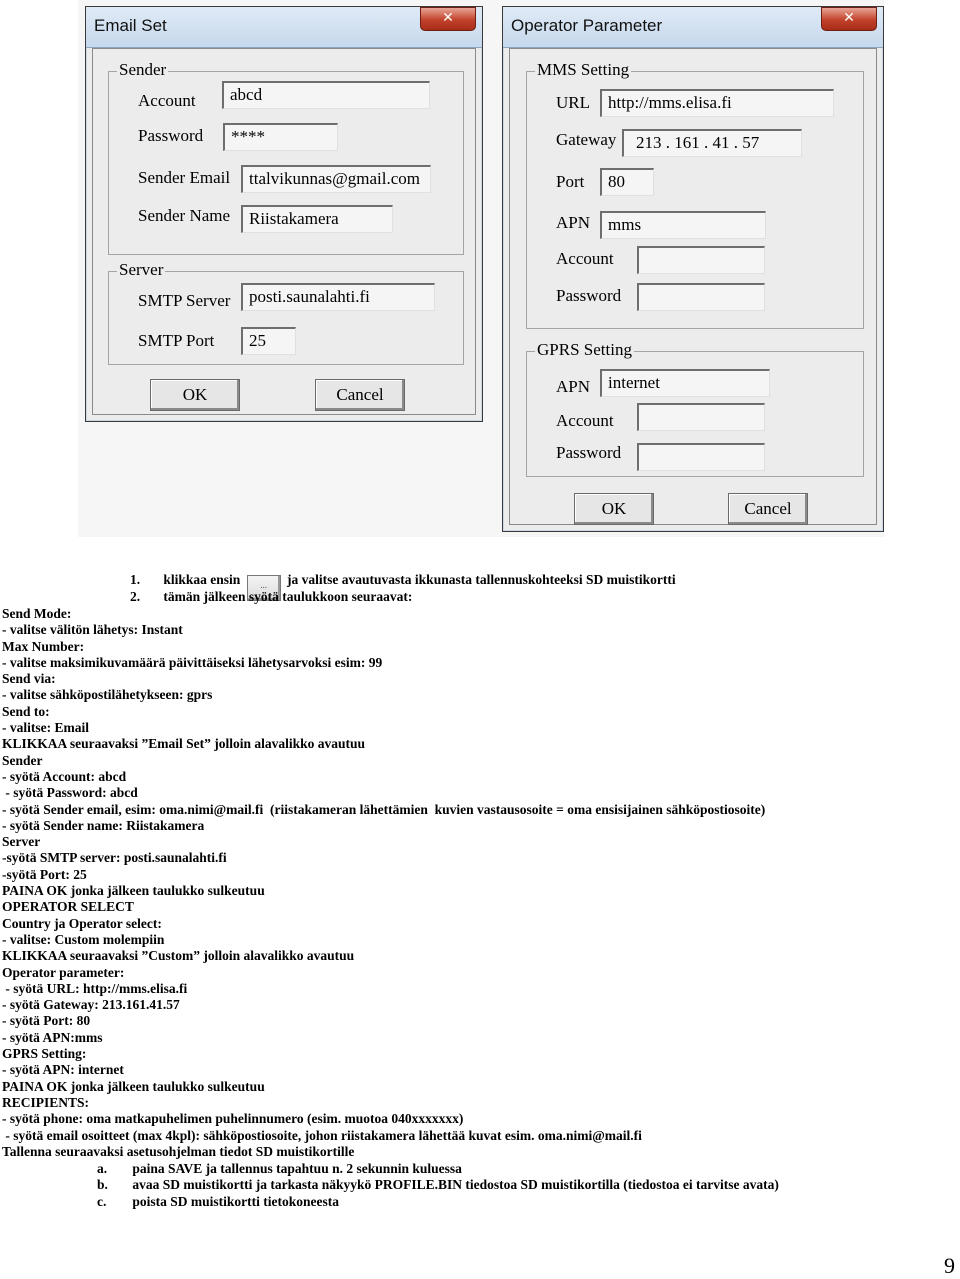  Describe the element at coordinates (184, 177) in the screenshot. I see `sender-email-label: Sender Email` at that location.